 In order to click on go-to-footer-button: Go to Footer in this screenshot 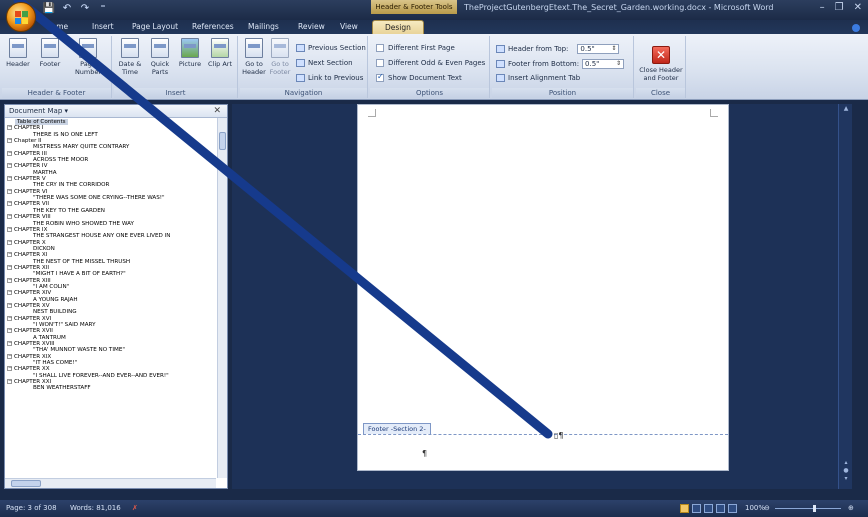, I will do `click(280, 57)`.